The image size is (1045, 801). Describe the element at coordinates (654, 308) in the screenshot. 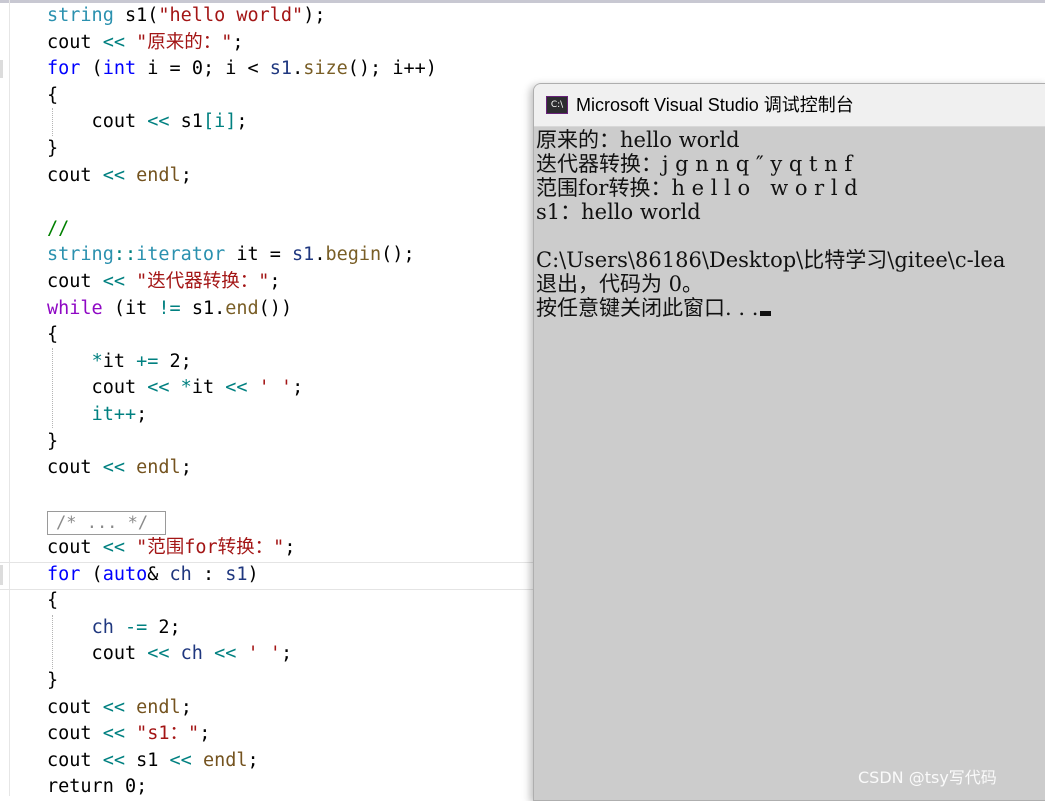

I see `console-line-with-cursor: 按任意键关闭此窗口. . .` at that location.